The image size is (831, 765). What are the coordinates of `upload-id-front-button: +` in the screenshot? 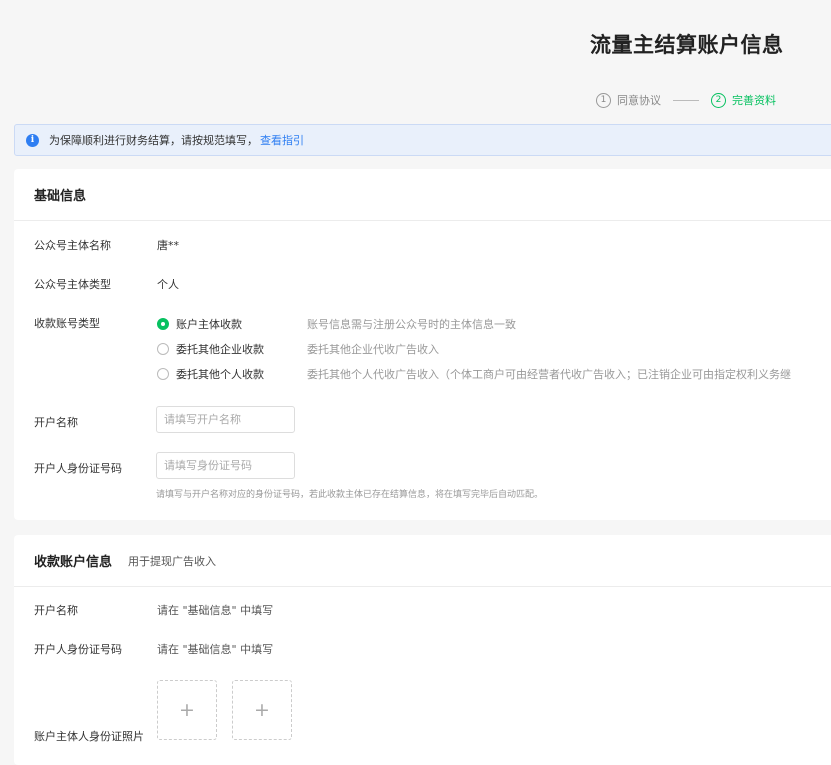 It's located at (187, 710).